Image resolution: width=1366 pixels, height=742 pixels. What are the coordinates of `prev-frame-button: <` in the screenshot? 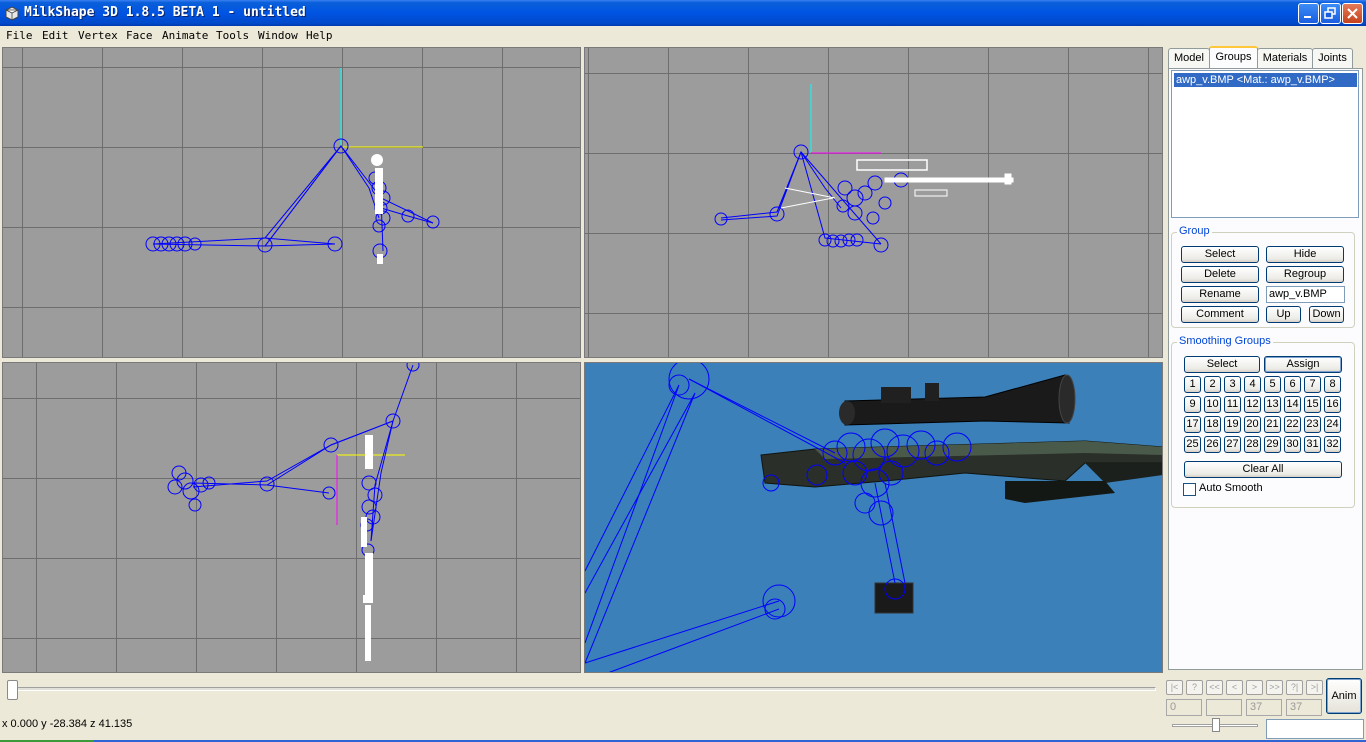 It's located at (1234, 687).